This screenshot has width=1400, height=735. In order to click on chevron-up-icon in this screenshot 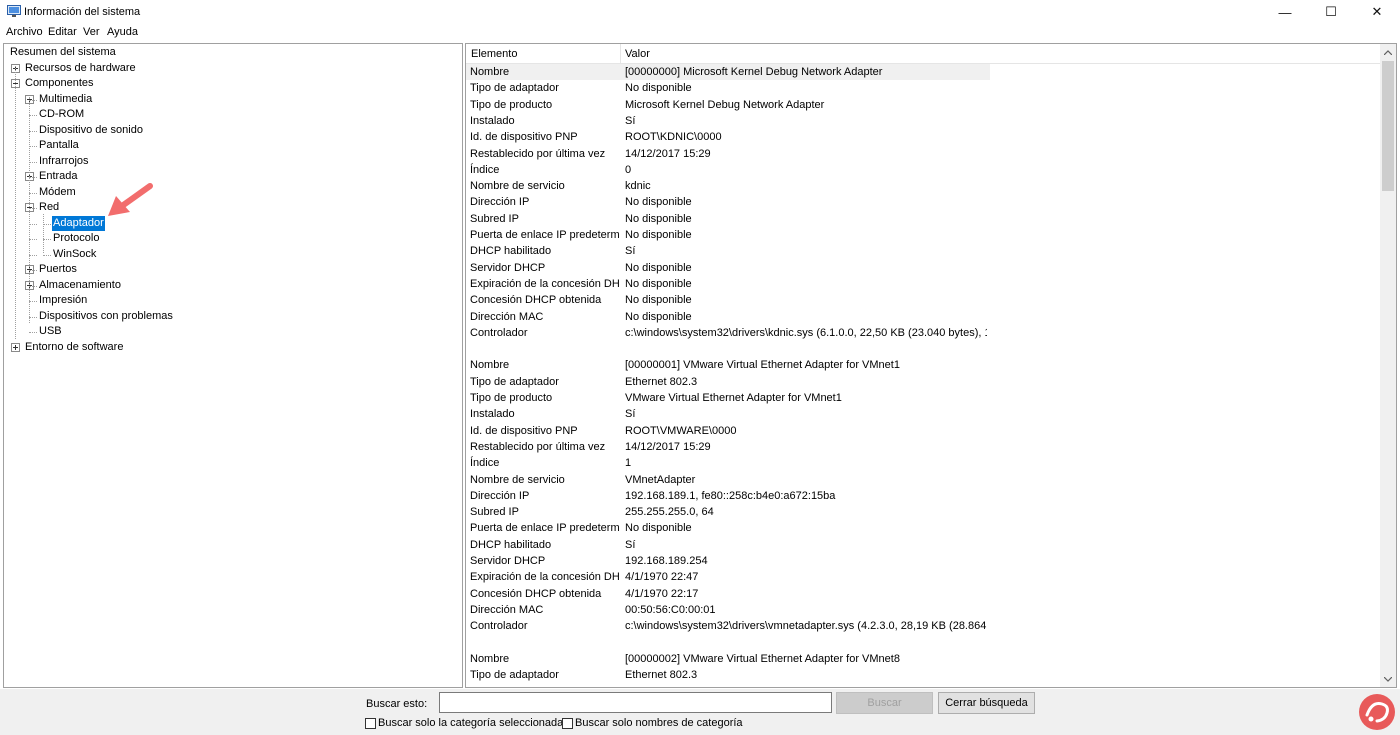, I will do `click(1388, 52)`.